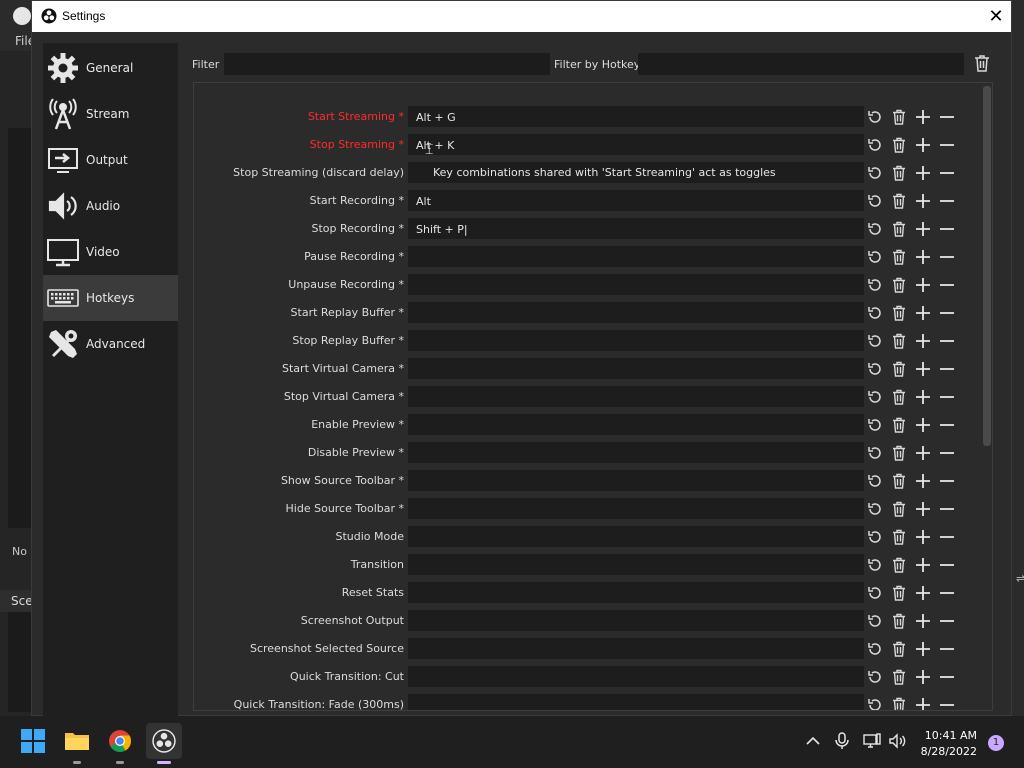 The image size is (1024, 768). Describe the element at coordinates (949, 751) in the screenshot. I see `clock-date: 8/28/2022` at that location.